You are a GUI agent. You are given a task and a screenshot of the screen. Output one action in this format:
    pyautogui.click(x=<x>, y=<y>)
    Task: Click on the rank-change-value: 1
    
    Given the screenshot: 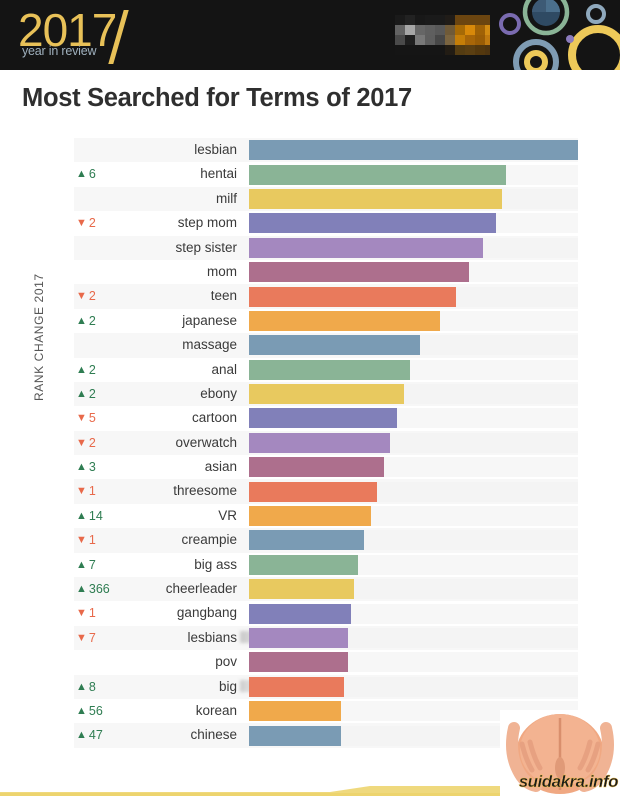 What is the action you would take?
    pyautogui.click(x=92, y=491)
    